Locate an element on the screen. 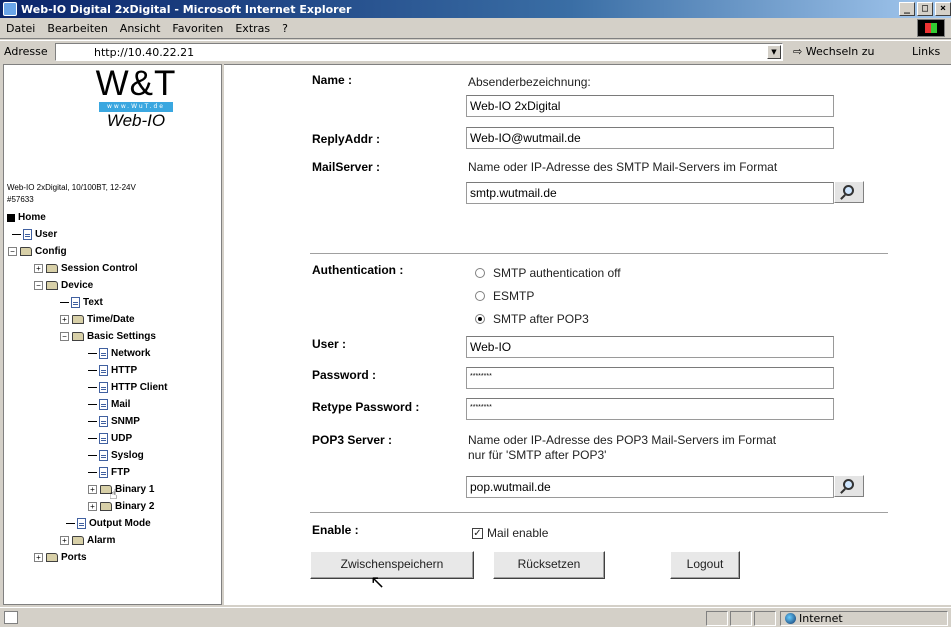 Image resolution: width=951 pixels, height=627 pixels. pop3-lookup-button is located at coordinates (849, 486).